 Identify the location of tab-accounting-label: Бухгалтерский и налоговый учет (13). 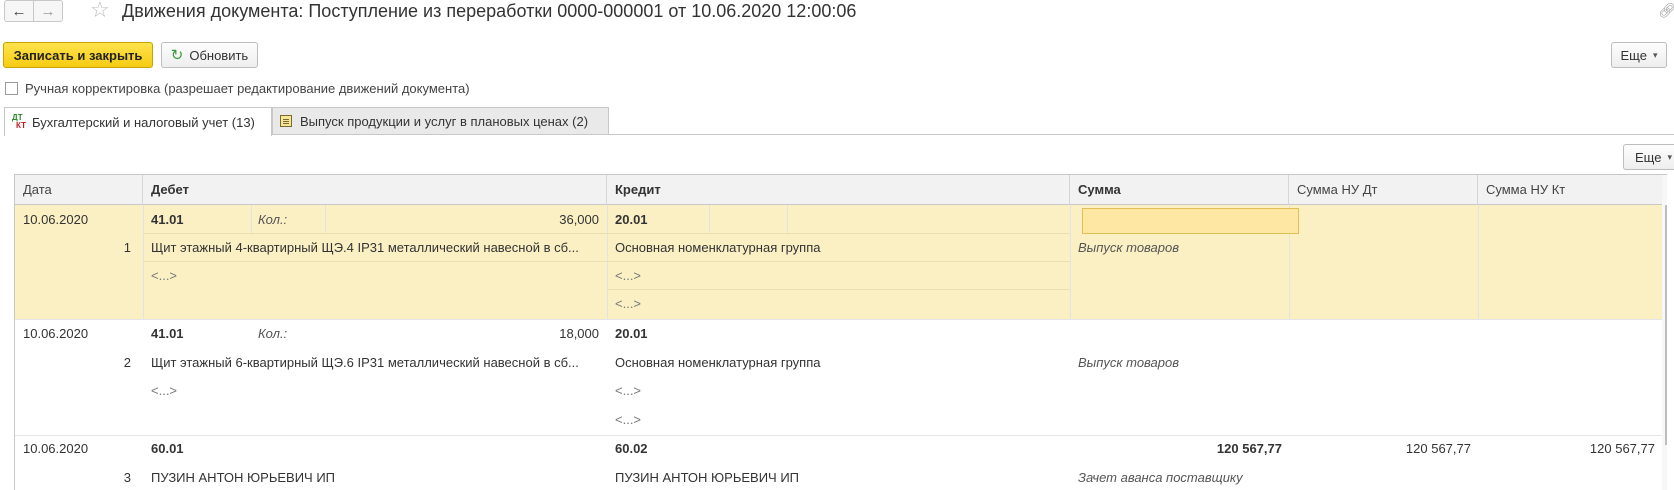
(143, 122).